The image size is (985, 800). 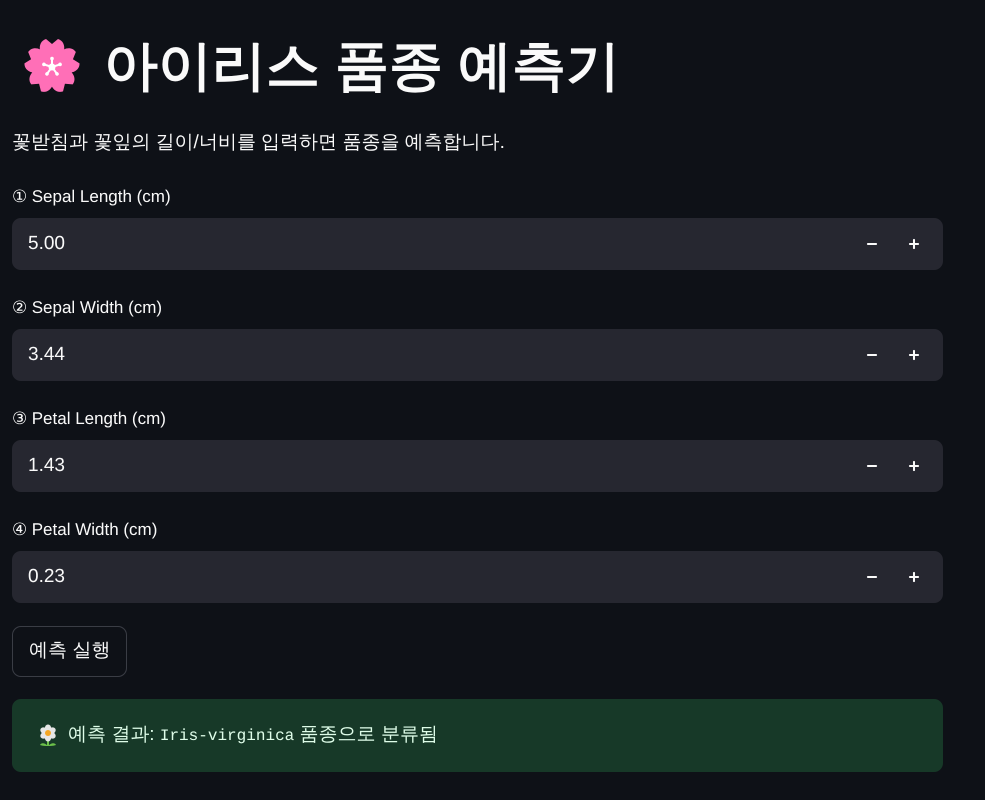 I want to click on number-input: 1.43, so click(x=477, y=466).